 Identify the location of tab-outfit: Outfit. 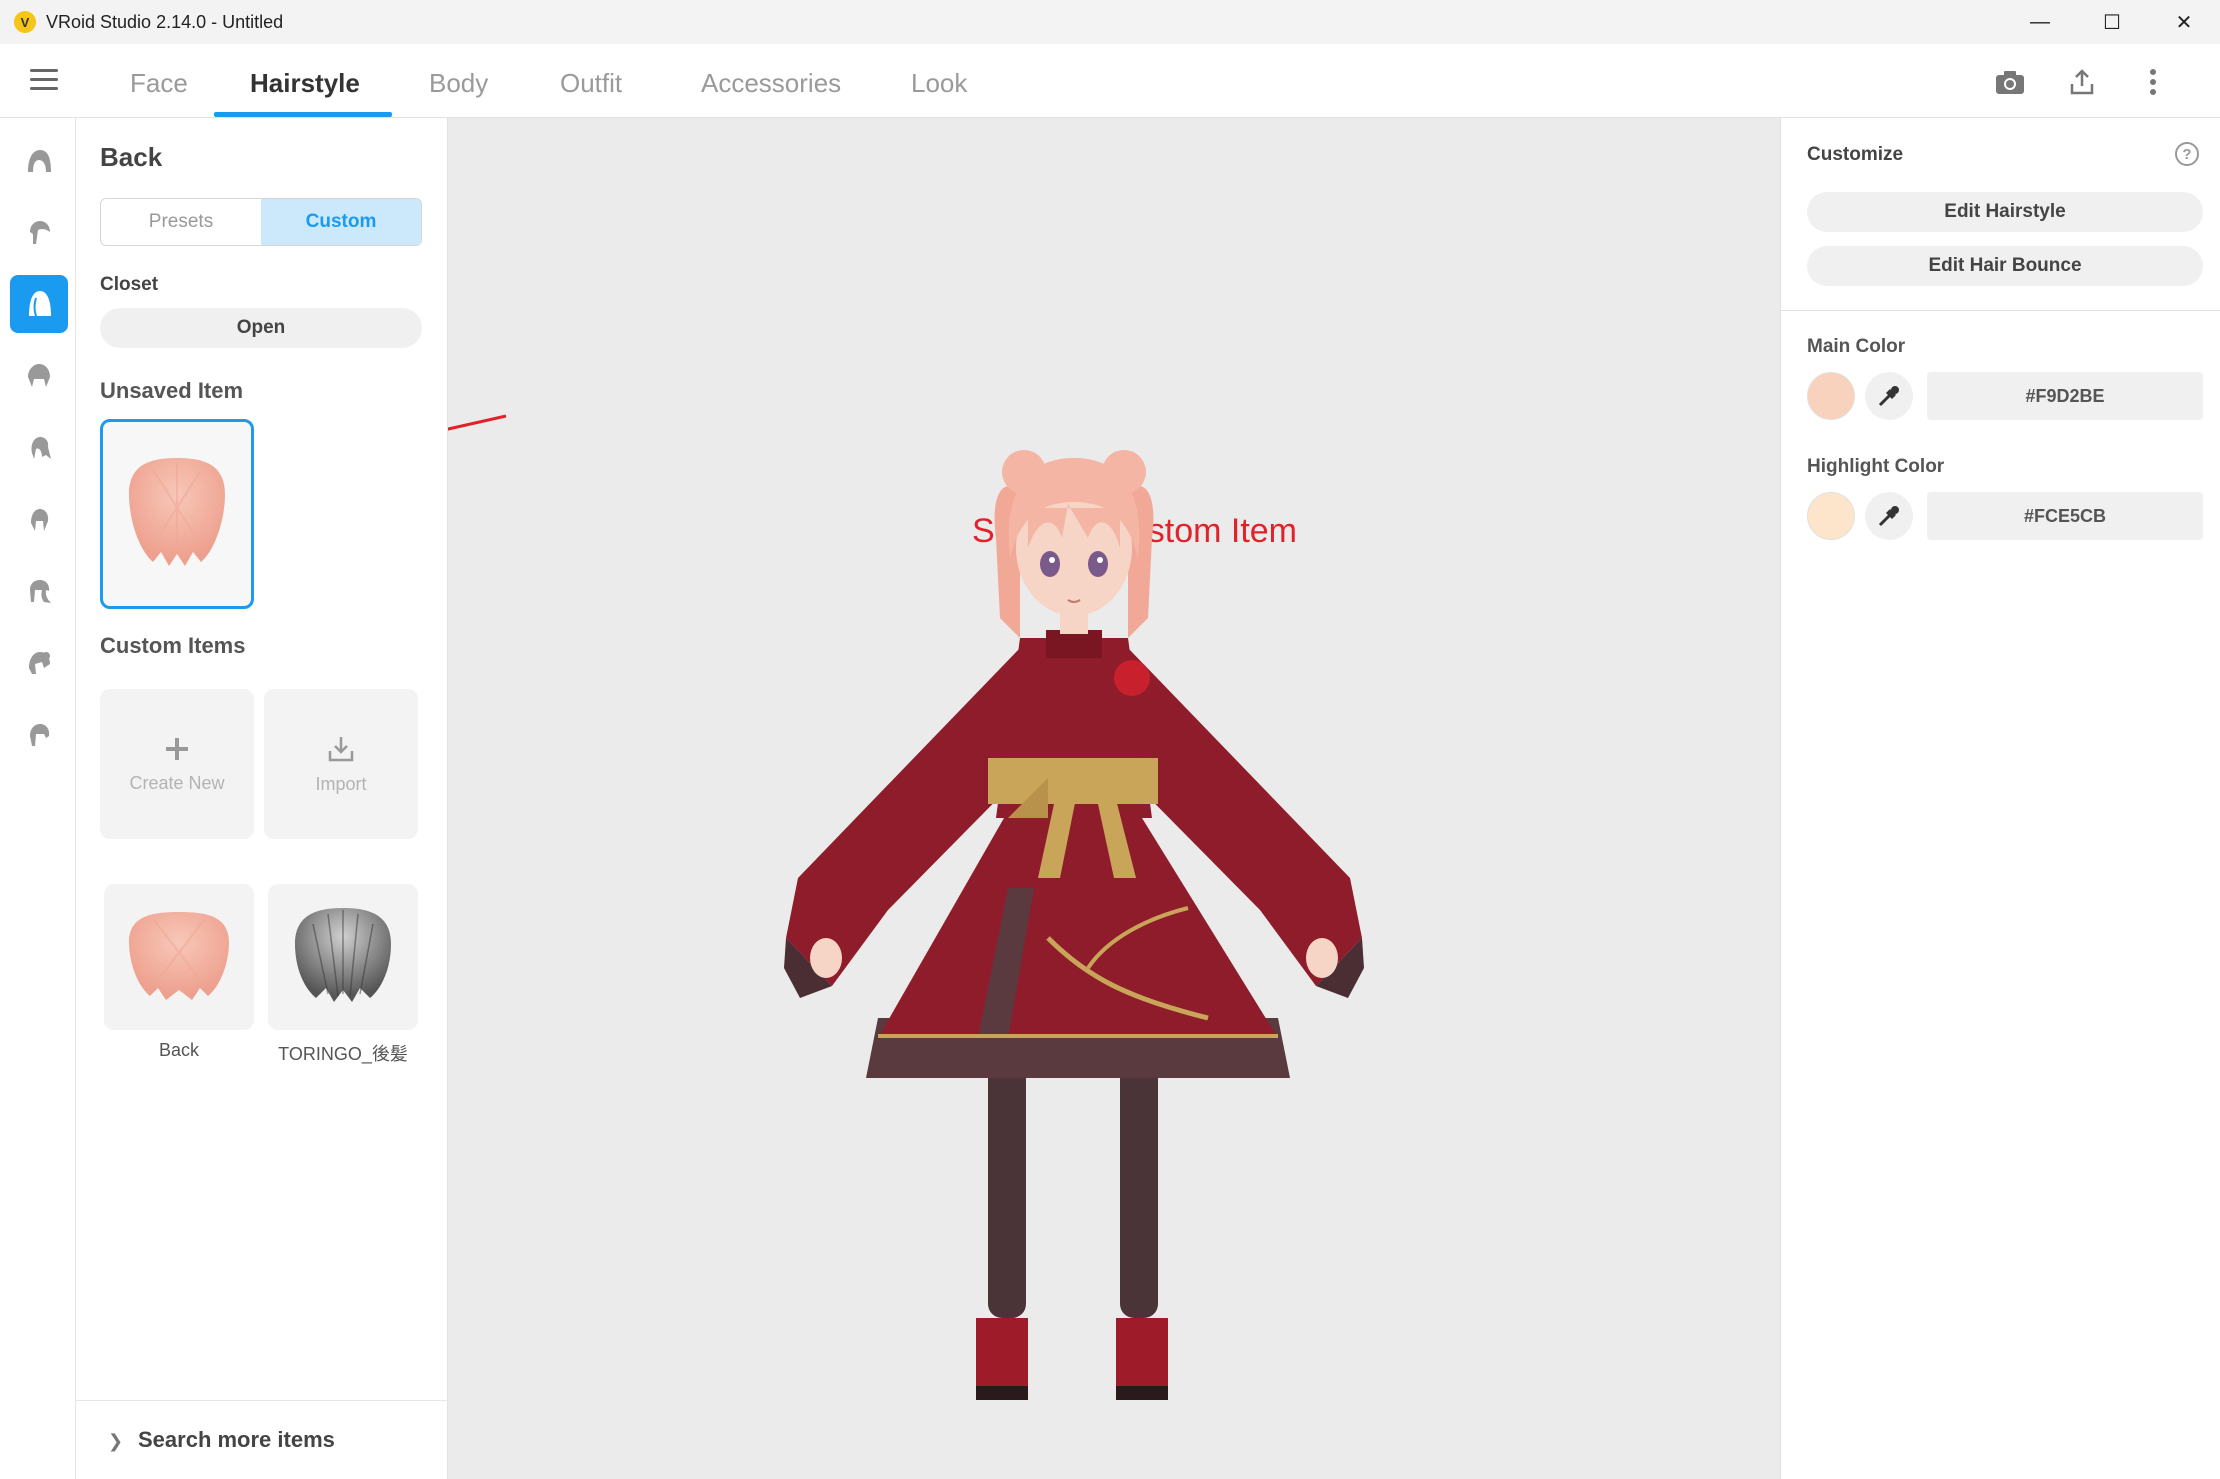
(591, 90).